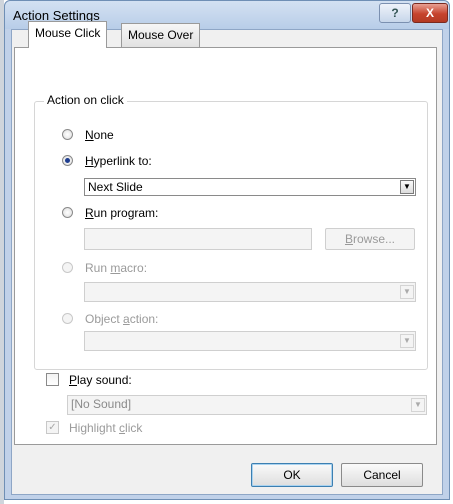  I want to click on run-program-input, so click(198, 239).